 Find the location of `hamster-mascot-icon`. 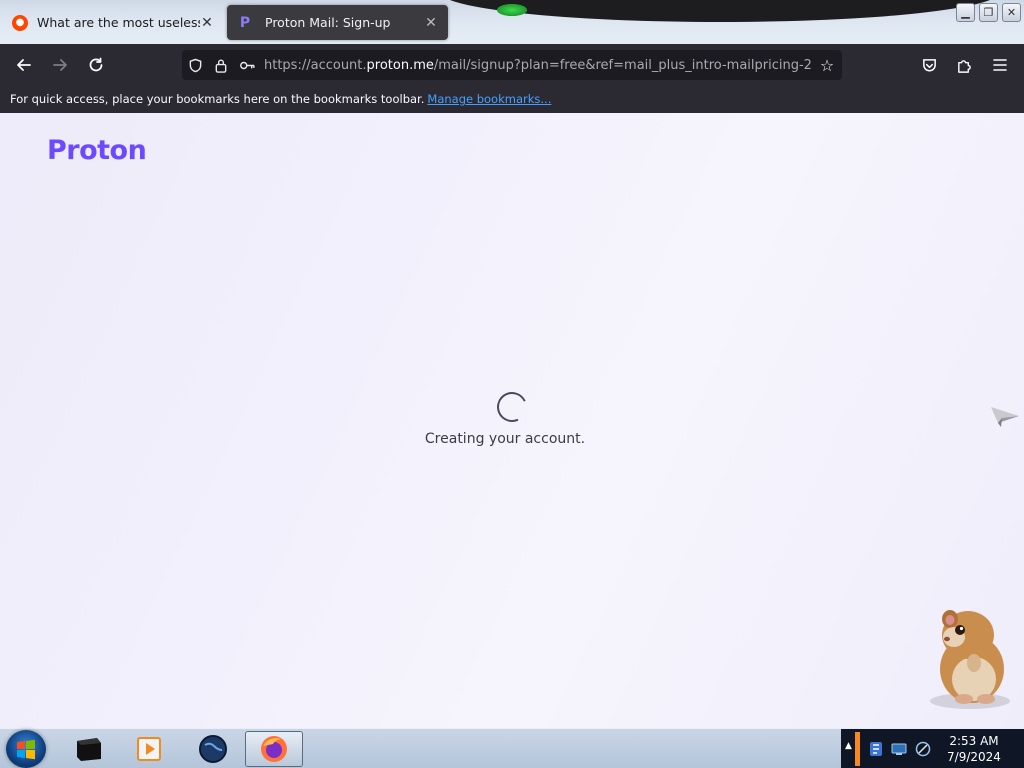

hamster-mascot-icon is located at coordinates (970, 659).